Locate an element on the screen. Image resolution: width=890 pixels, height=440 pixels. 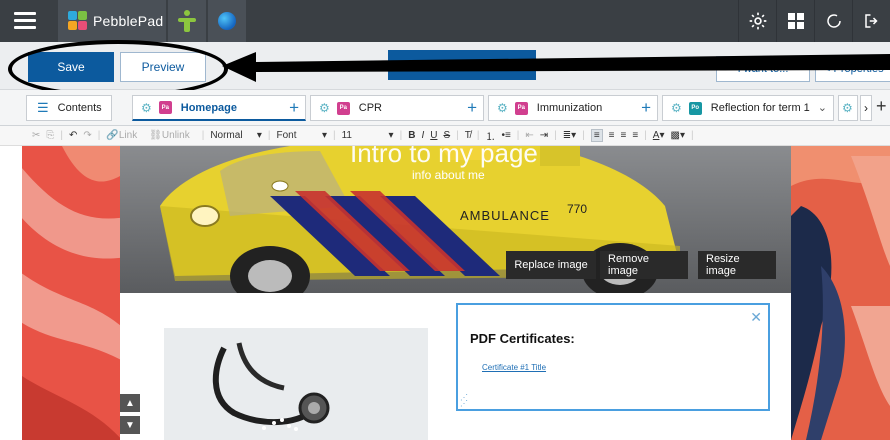
move-down-button: ▼ is located at coordinates (130, 425).